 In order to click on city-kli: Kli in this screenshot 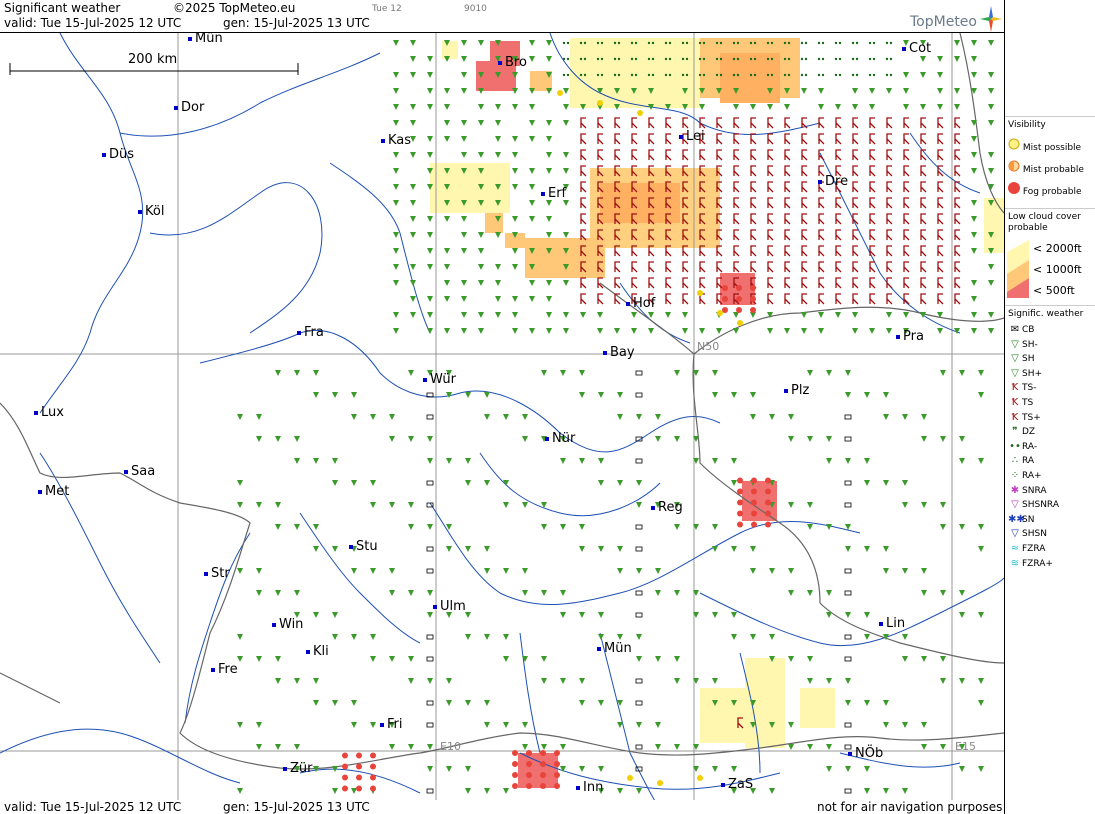, I will do `click(317, 651)`.